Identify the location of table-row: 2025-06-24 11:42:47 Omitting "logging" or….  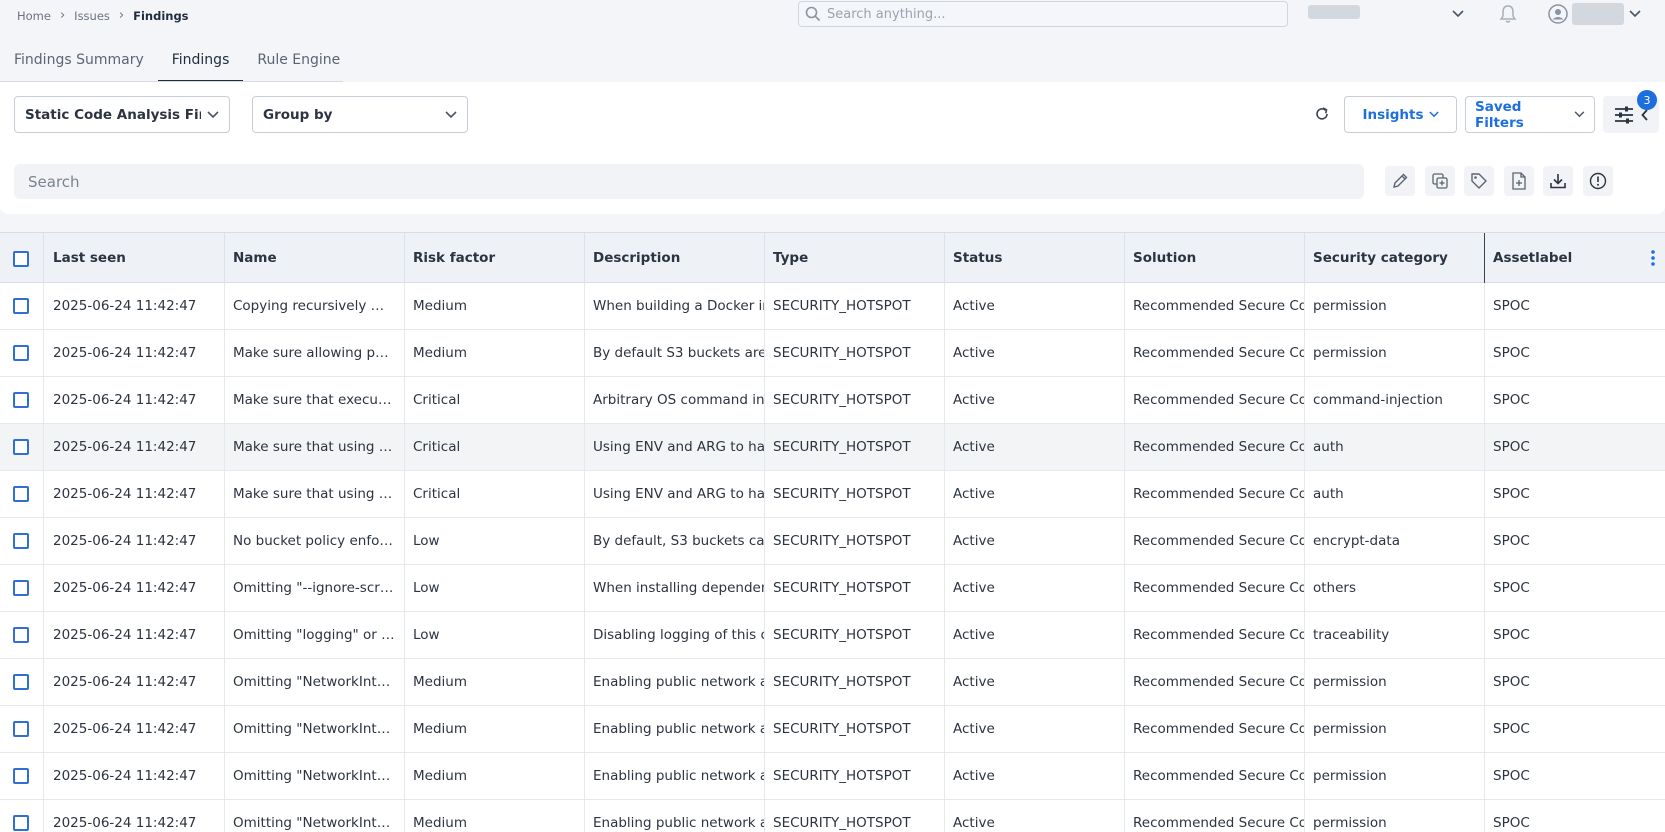
(832, 635).